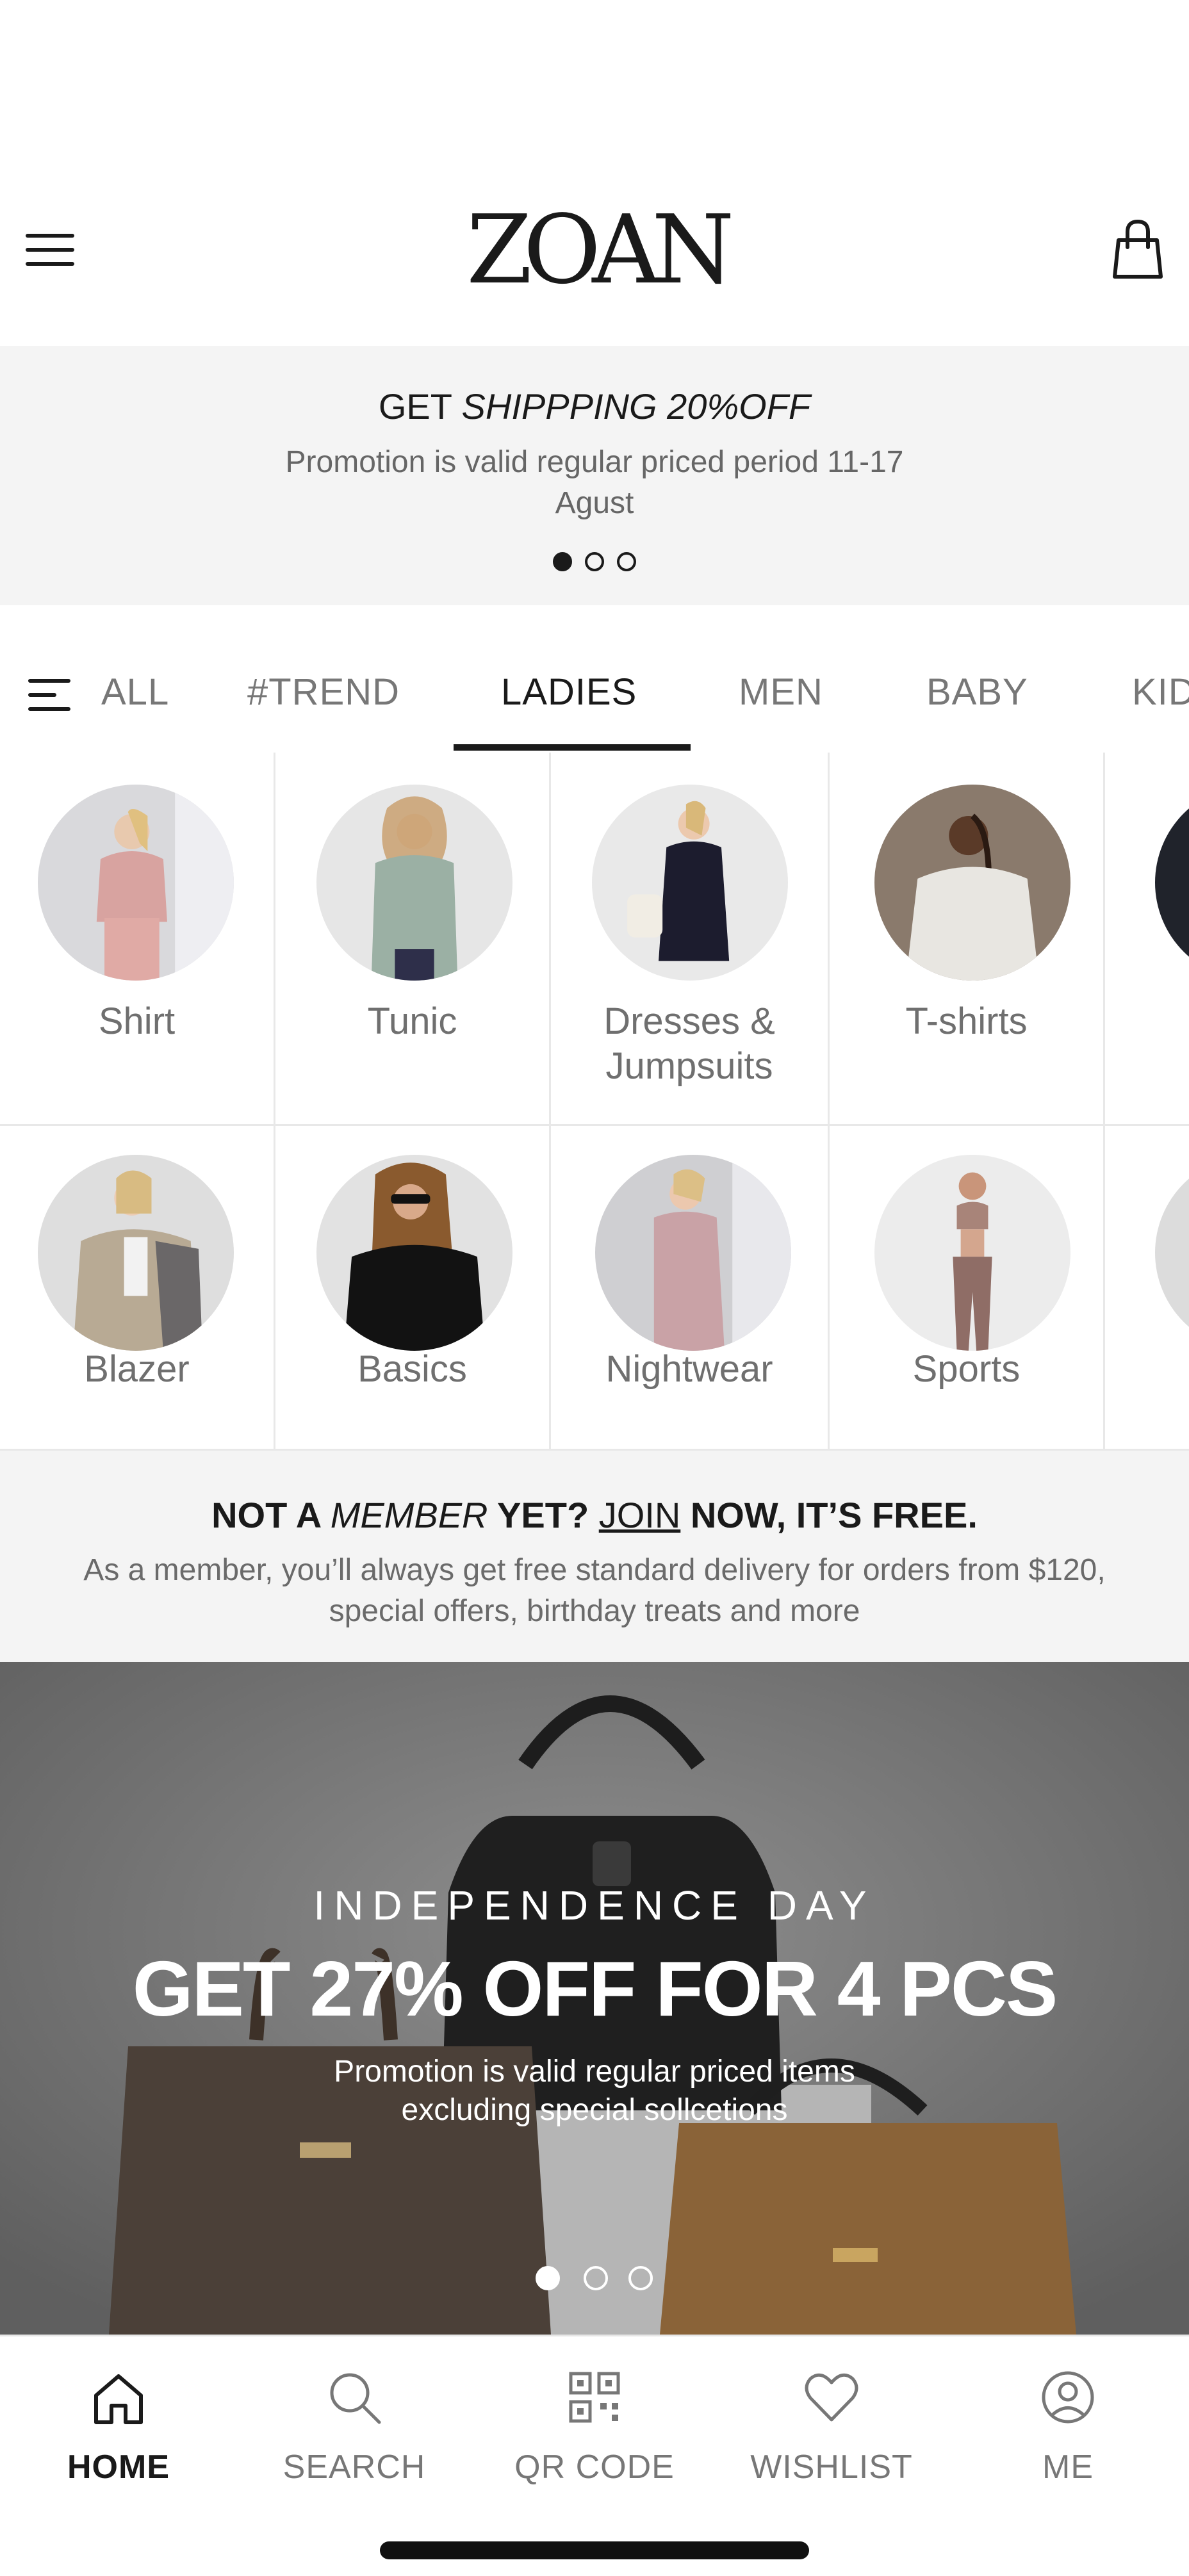 Image resolution: width=1189 pixels, height=2576 pixels. I want to click on category-basics: Basics, so click(413, 1288).